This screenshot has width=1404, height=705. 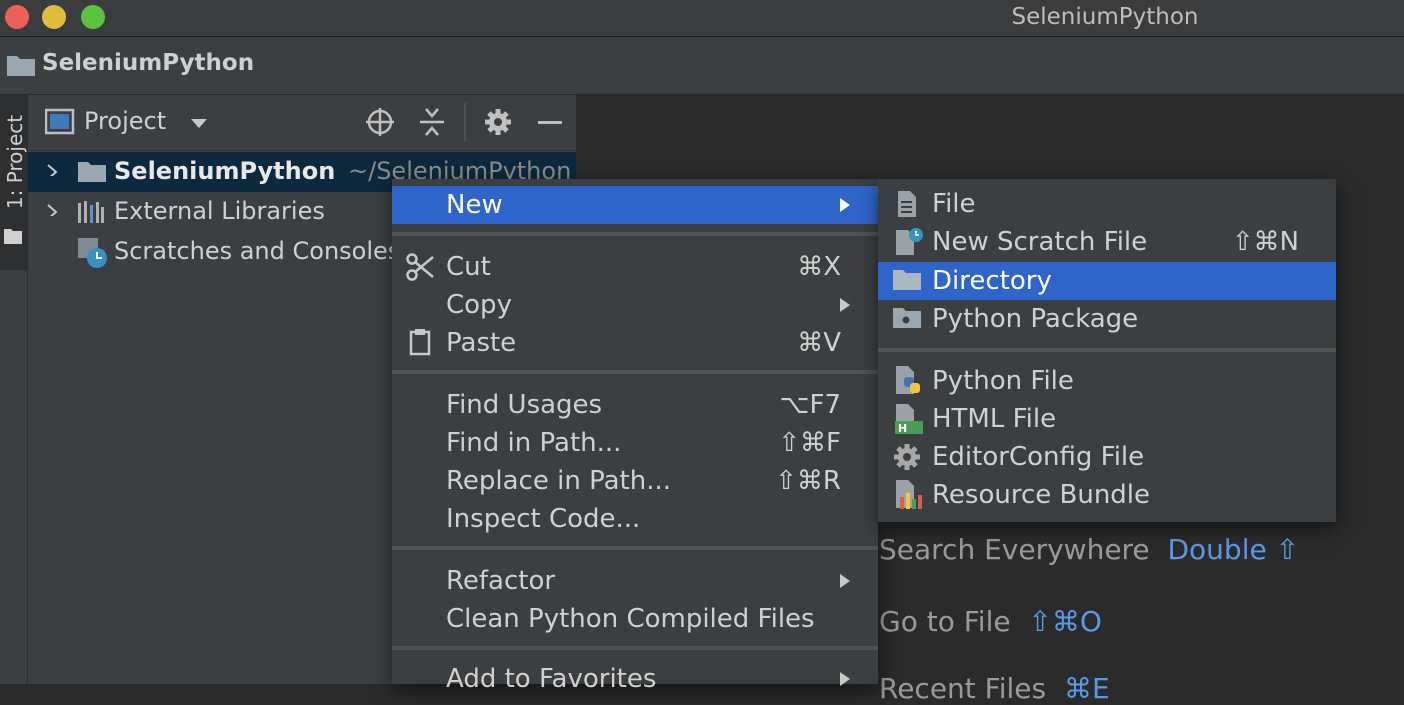 What do you see at coordinates (1040, 242) in the screenshot?
I see `menu-item-label: New Scratch File` at bounding box center [1040, 242].